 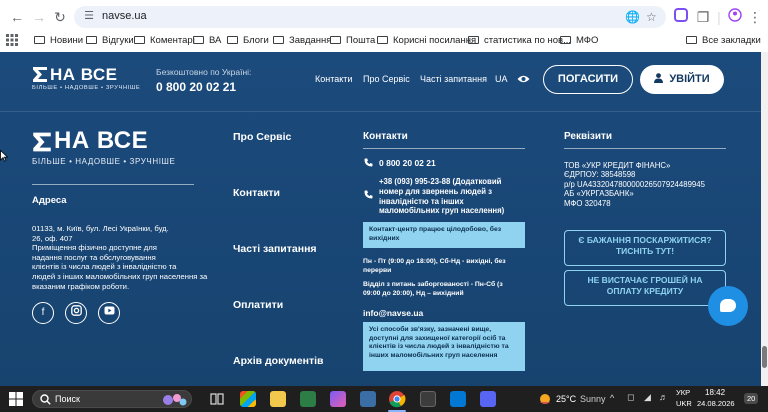 I want to click on bookmark-zavdannya: Завдання, so click(x=302, y=41).